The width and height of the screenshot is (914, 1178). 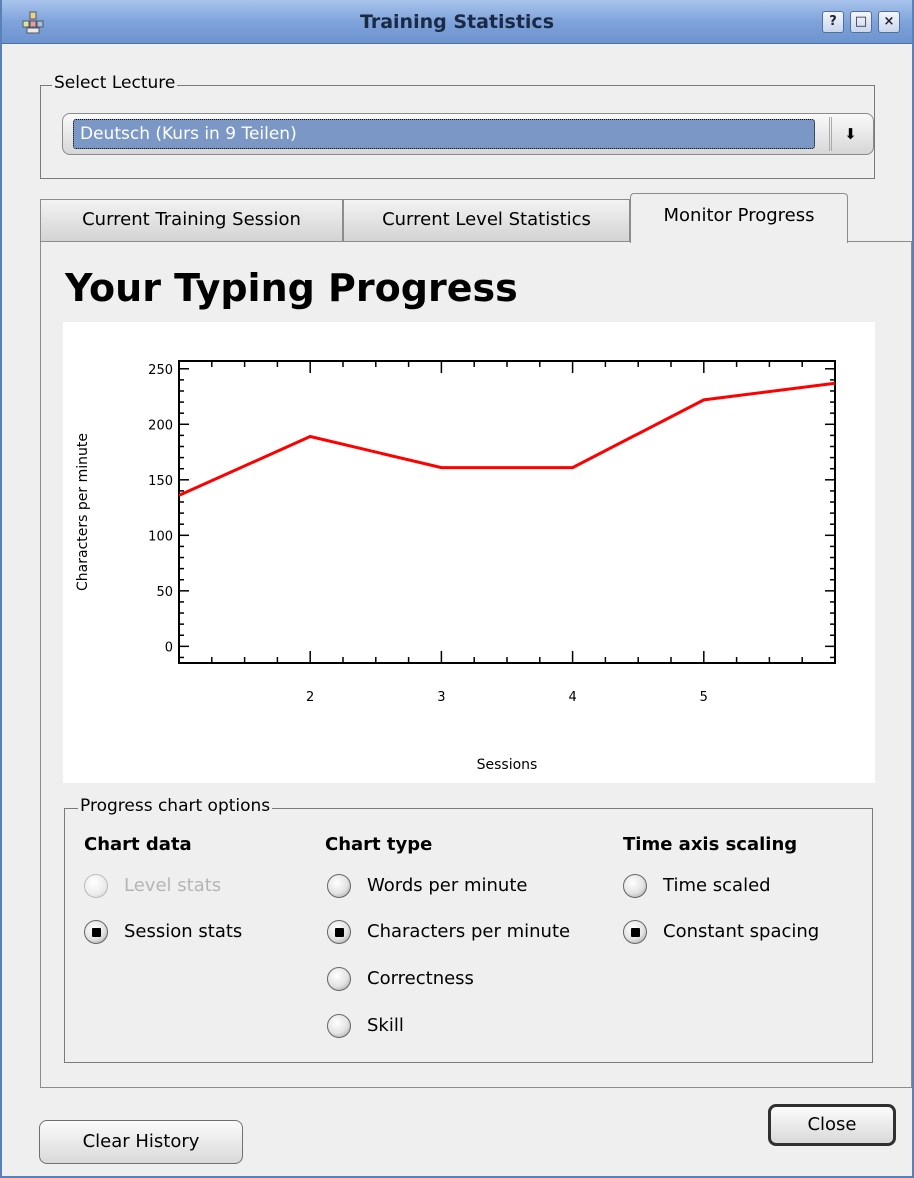 I want to click on y-tick-labels: 0 50 100 150 200 250, so click(x=160, y=509).